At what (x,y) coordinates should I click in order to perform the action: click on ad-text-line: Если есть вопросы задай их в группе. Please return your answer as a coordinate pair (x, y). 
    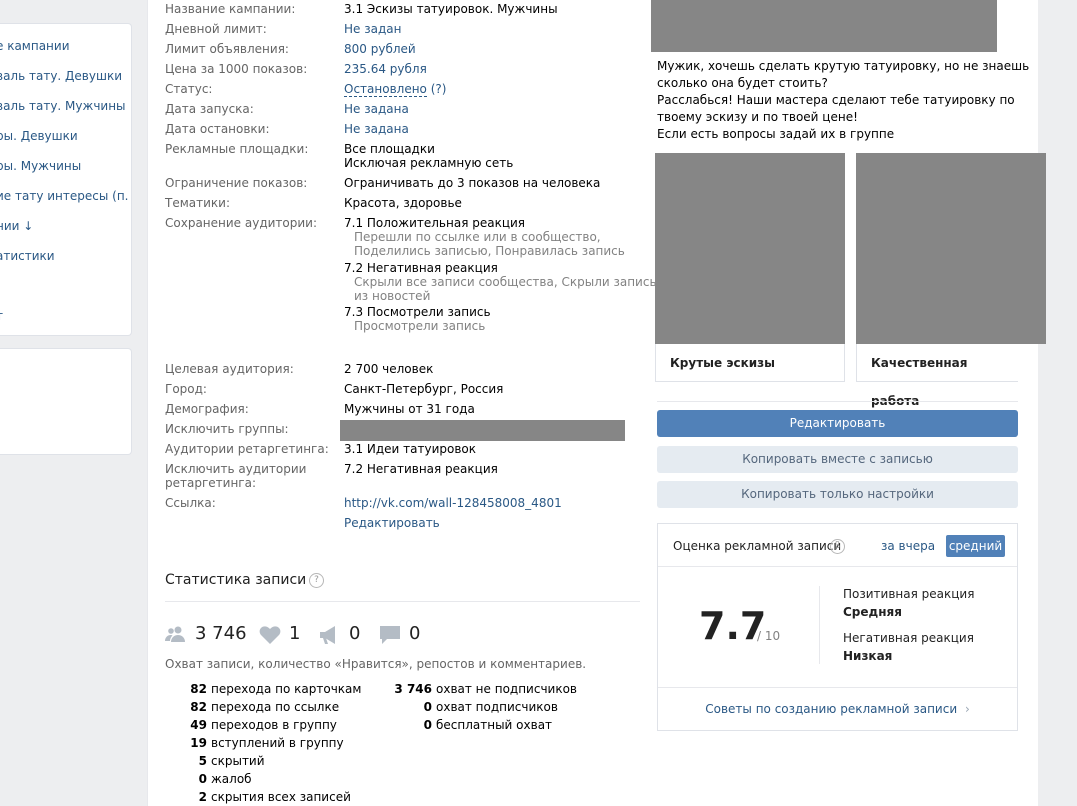
    Looking at the image, I should click on (776, 134).